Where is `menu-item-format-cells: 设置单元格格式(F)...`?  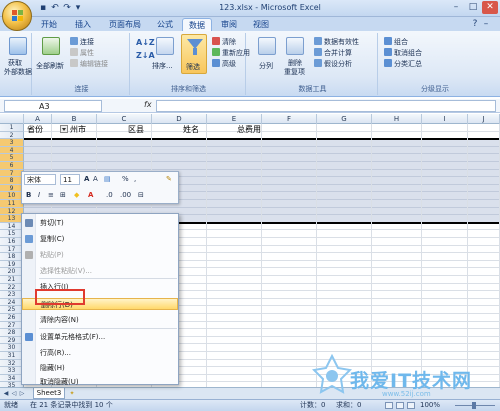 menu-item-format-cells: 设置单元格格式(F)... is located at coordinates (100, 337).